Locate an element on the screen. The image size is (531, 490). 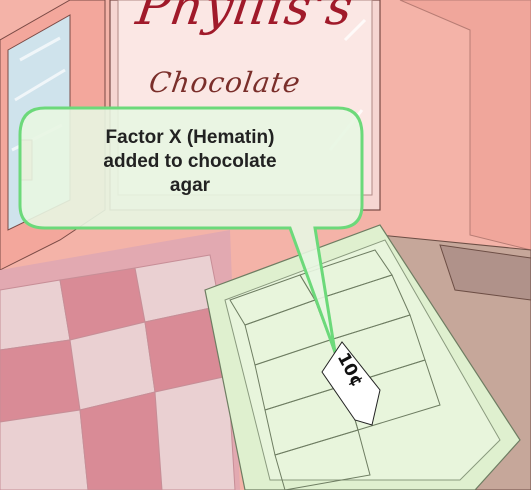
speech-bubble-line: added to chocolate is located at coordinates (190, 161).